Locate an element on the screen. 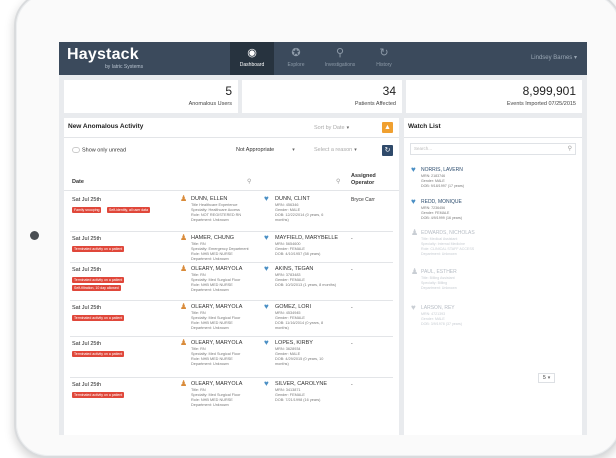  nav-history: ↻ History is located at coordinates (384, 58).